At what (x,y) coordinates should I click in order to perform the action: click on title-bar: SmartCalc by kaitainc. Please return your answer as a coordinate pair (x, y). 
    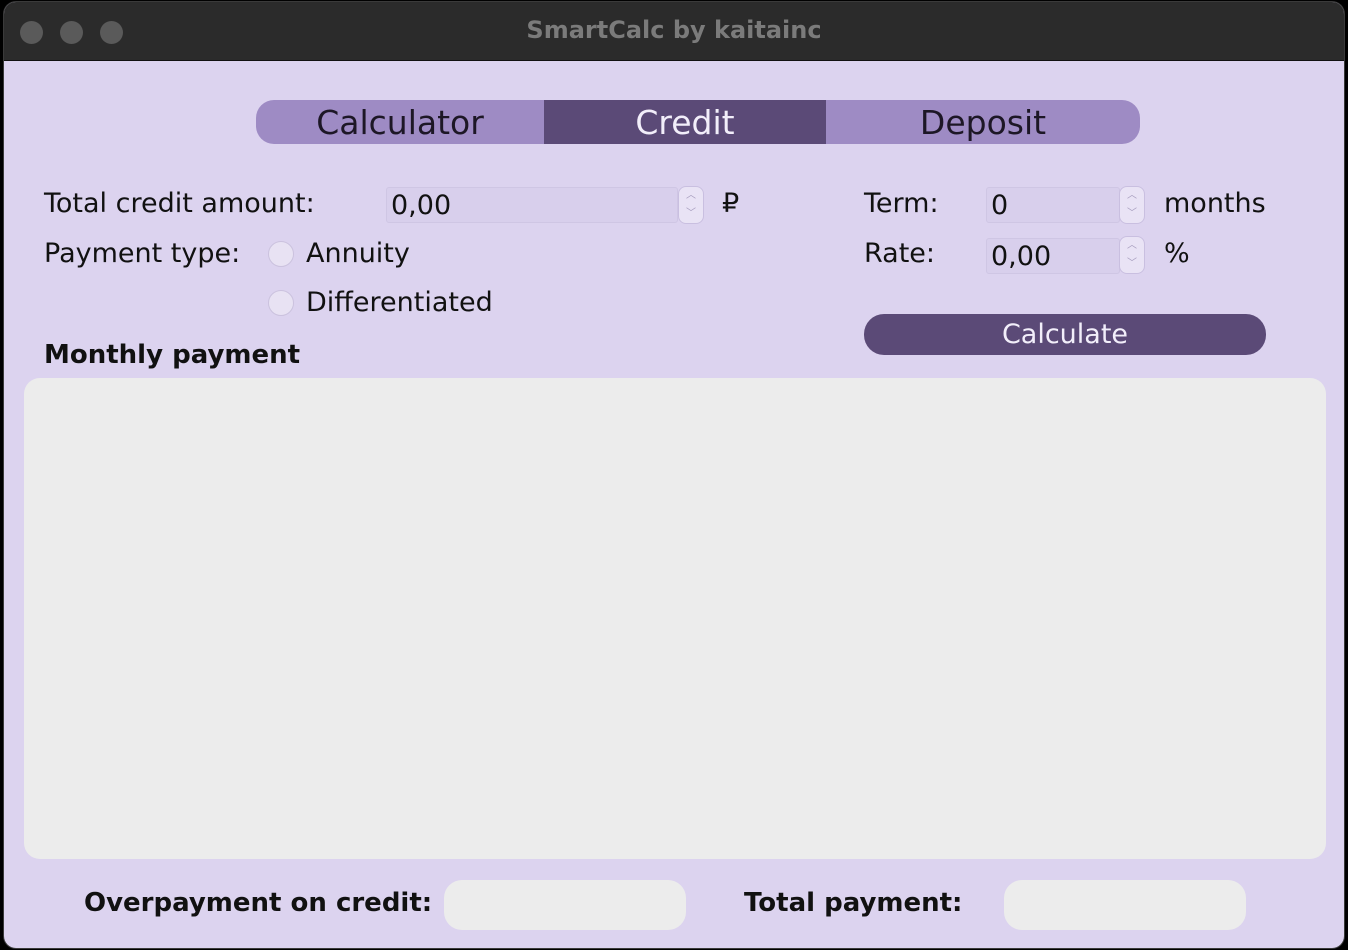
    Looking at the image, I should click on (674, 31).